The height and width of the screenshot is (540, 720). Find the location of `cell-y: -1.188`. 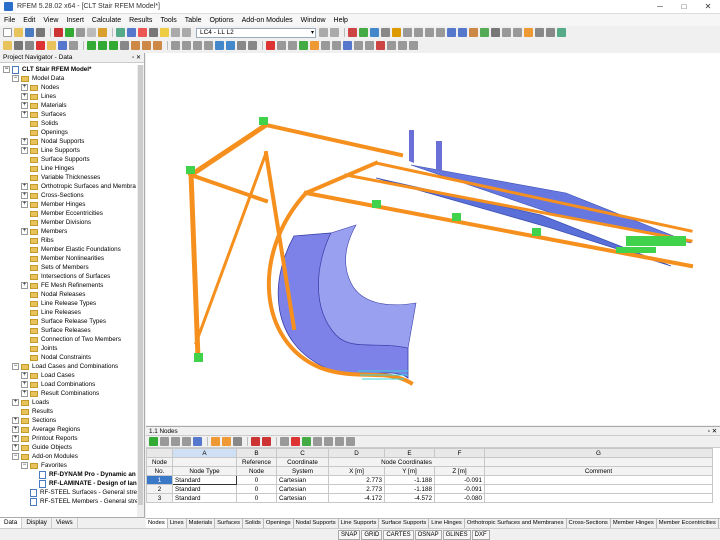

cell-y: -1.188 is located at coordinates (409, 489).